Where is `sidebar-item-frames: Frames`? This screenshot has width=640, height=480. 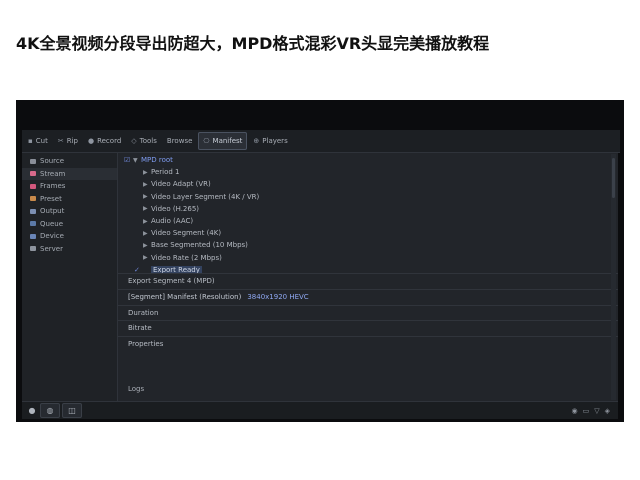
sidebar-item-frames: Frames is located at coordinates (69, 186).